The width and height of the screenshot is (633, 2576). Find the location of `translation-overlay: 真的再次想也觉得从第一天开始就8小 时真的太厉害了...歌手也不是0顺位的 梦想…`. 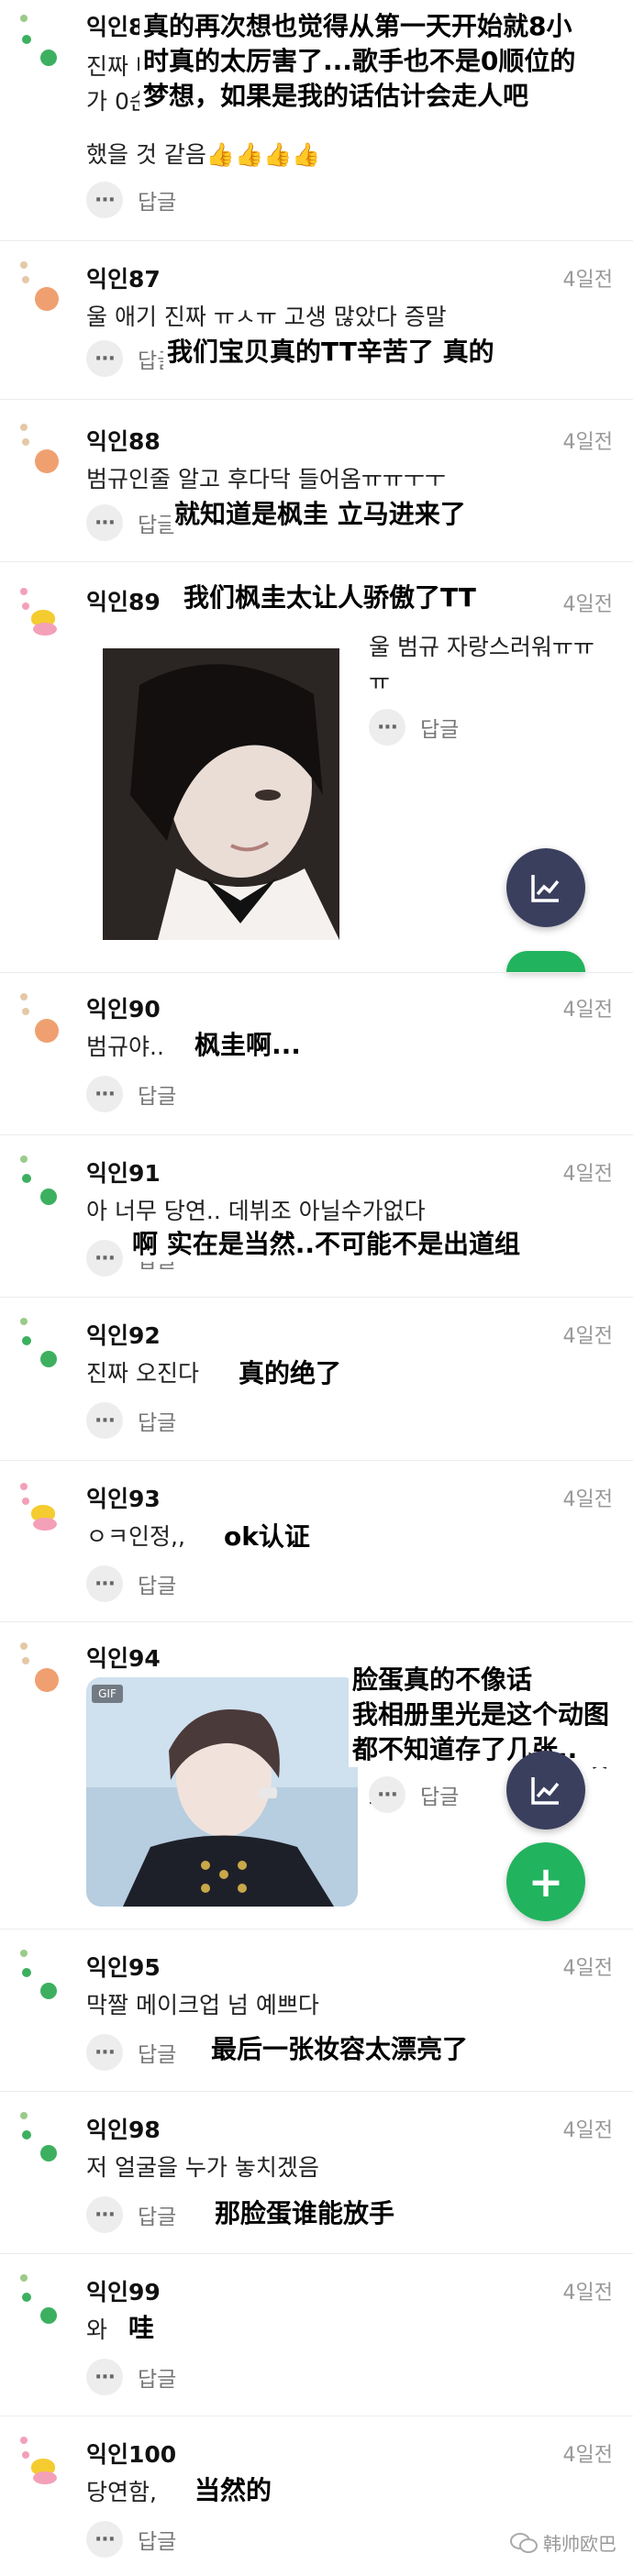

translation-overlay: 真的再次想也觉得从第一天开始就8小 时真的太厉害了...歌手也不是0顺位的 梦想… is located at coordinates (359, 61).